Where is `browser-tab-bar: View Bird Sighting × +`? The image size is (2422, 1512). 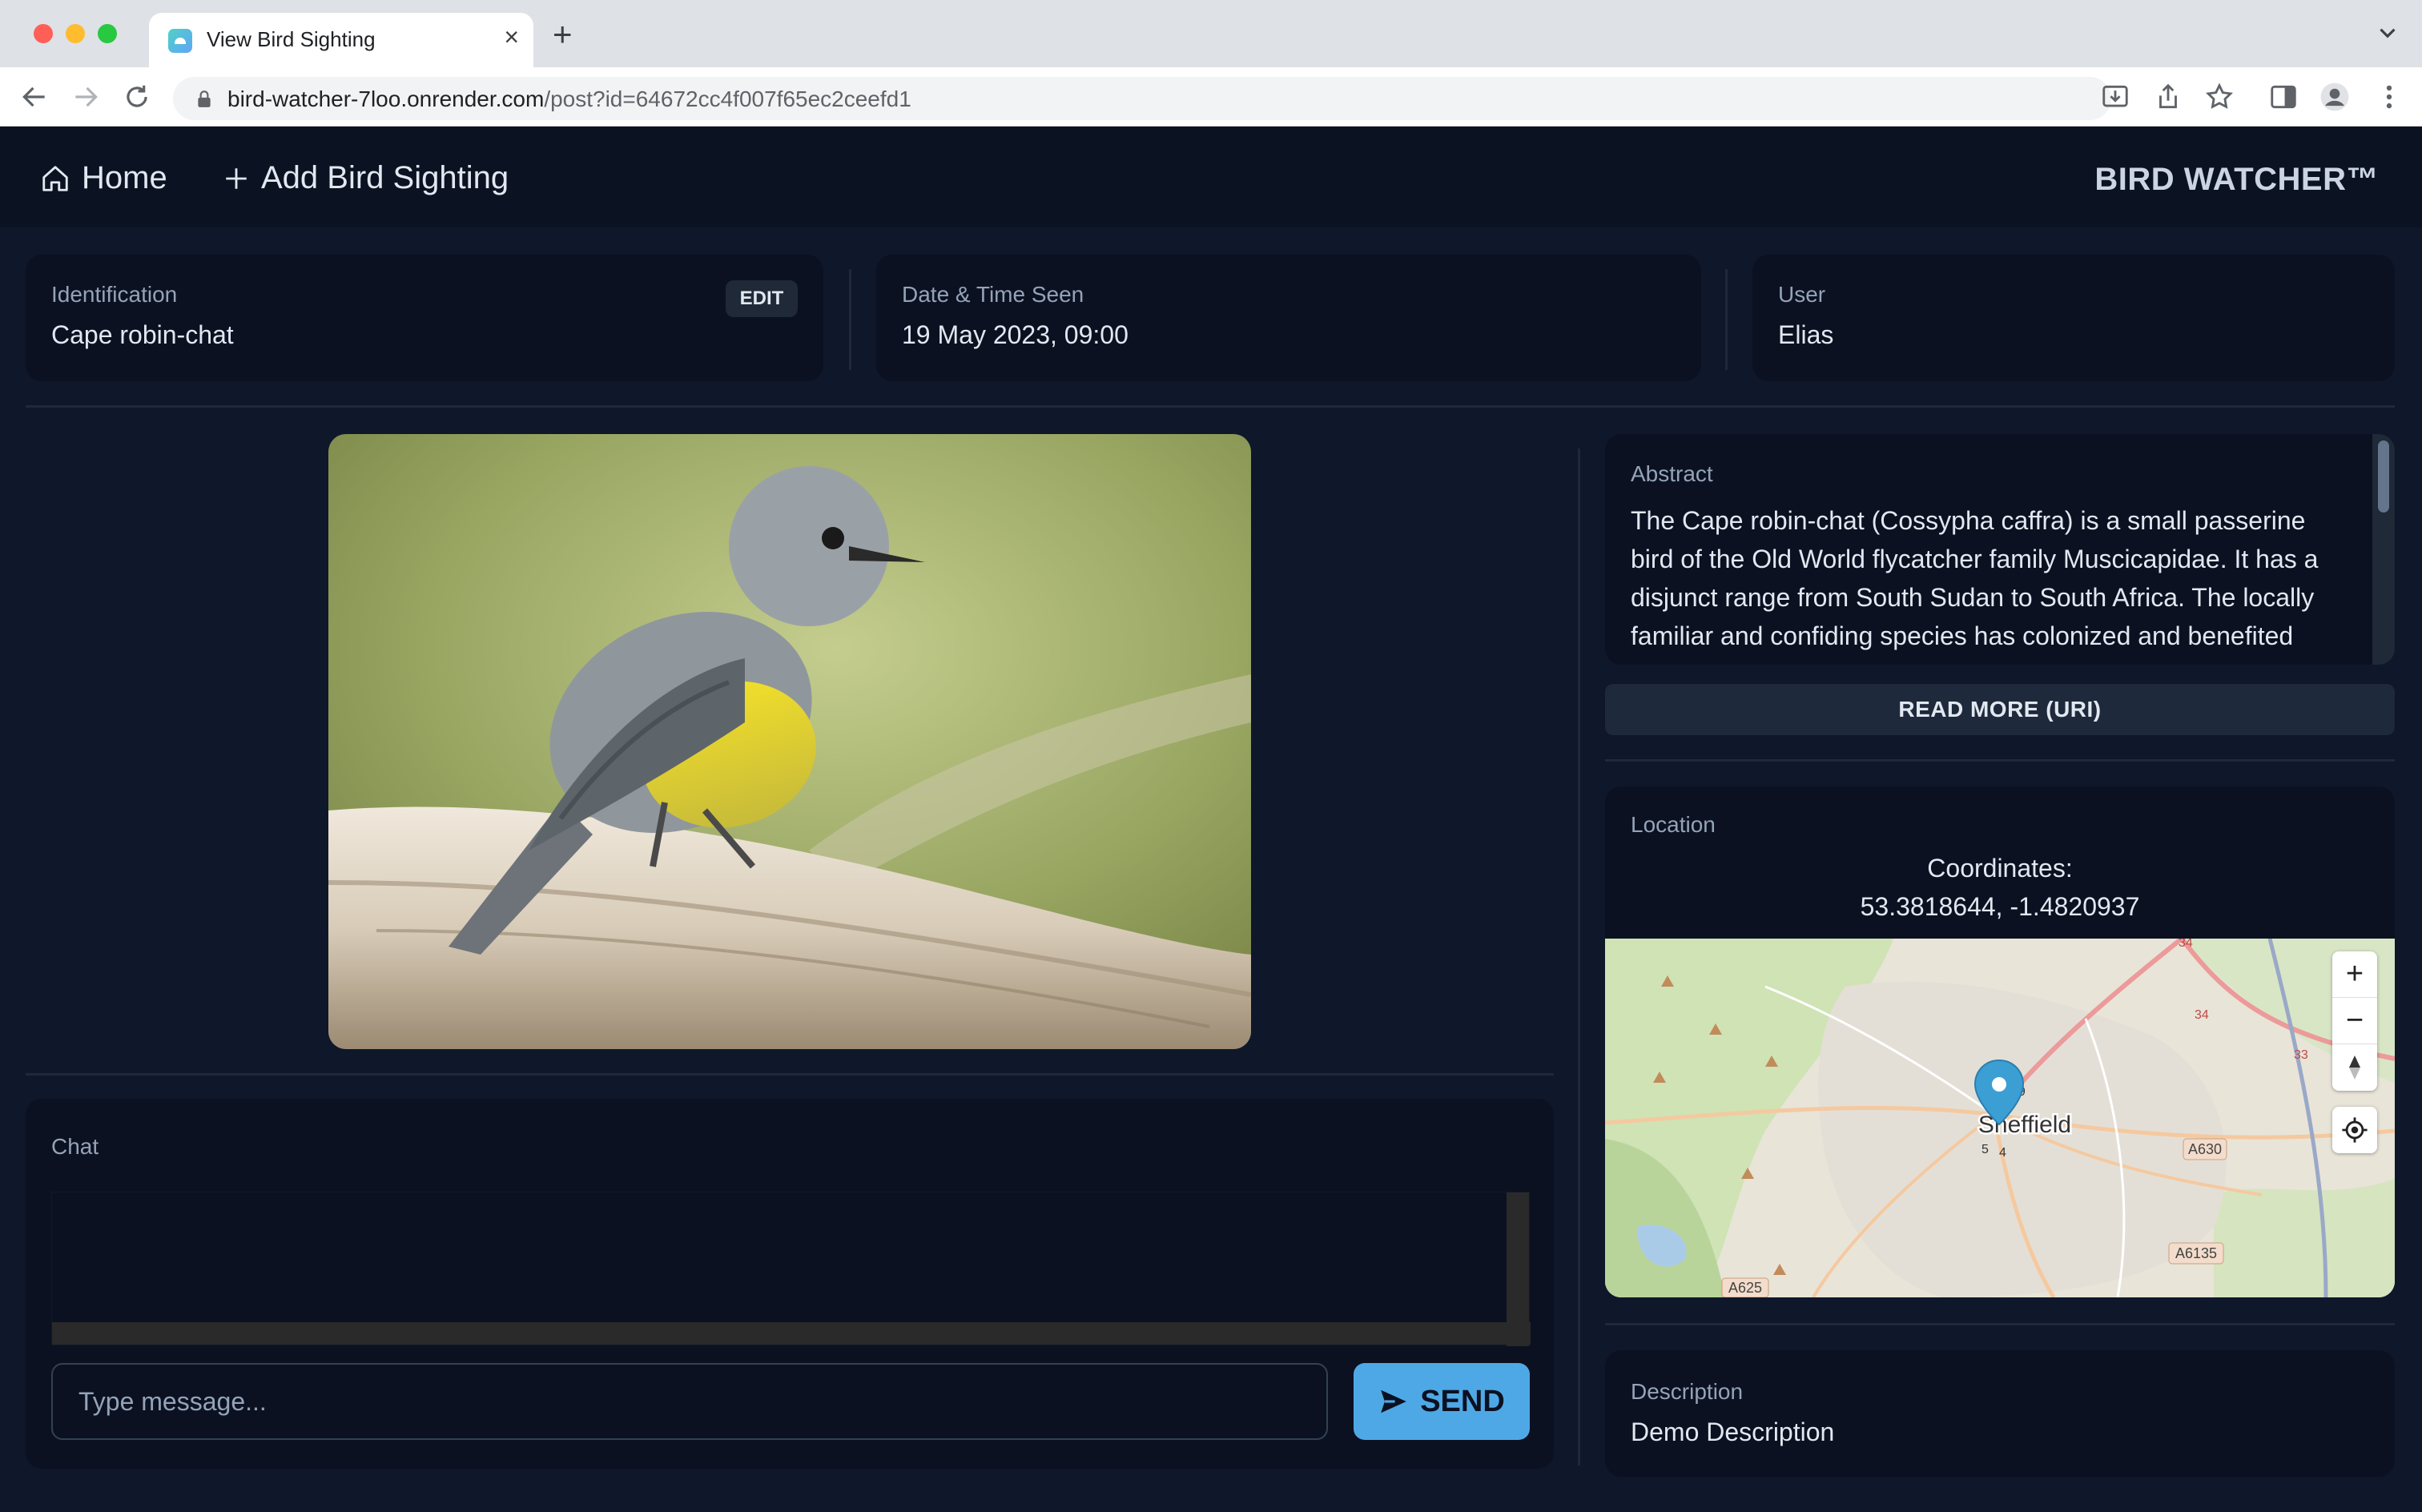
browser-tab-bar: View Bird Sighting × + is located at coordinates (1211, 33).